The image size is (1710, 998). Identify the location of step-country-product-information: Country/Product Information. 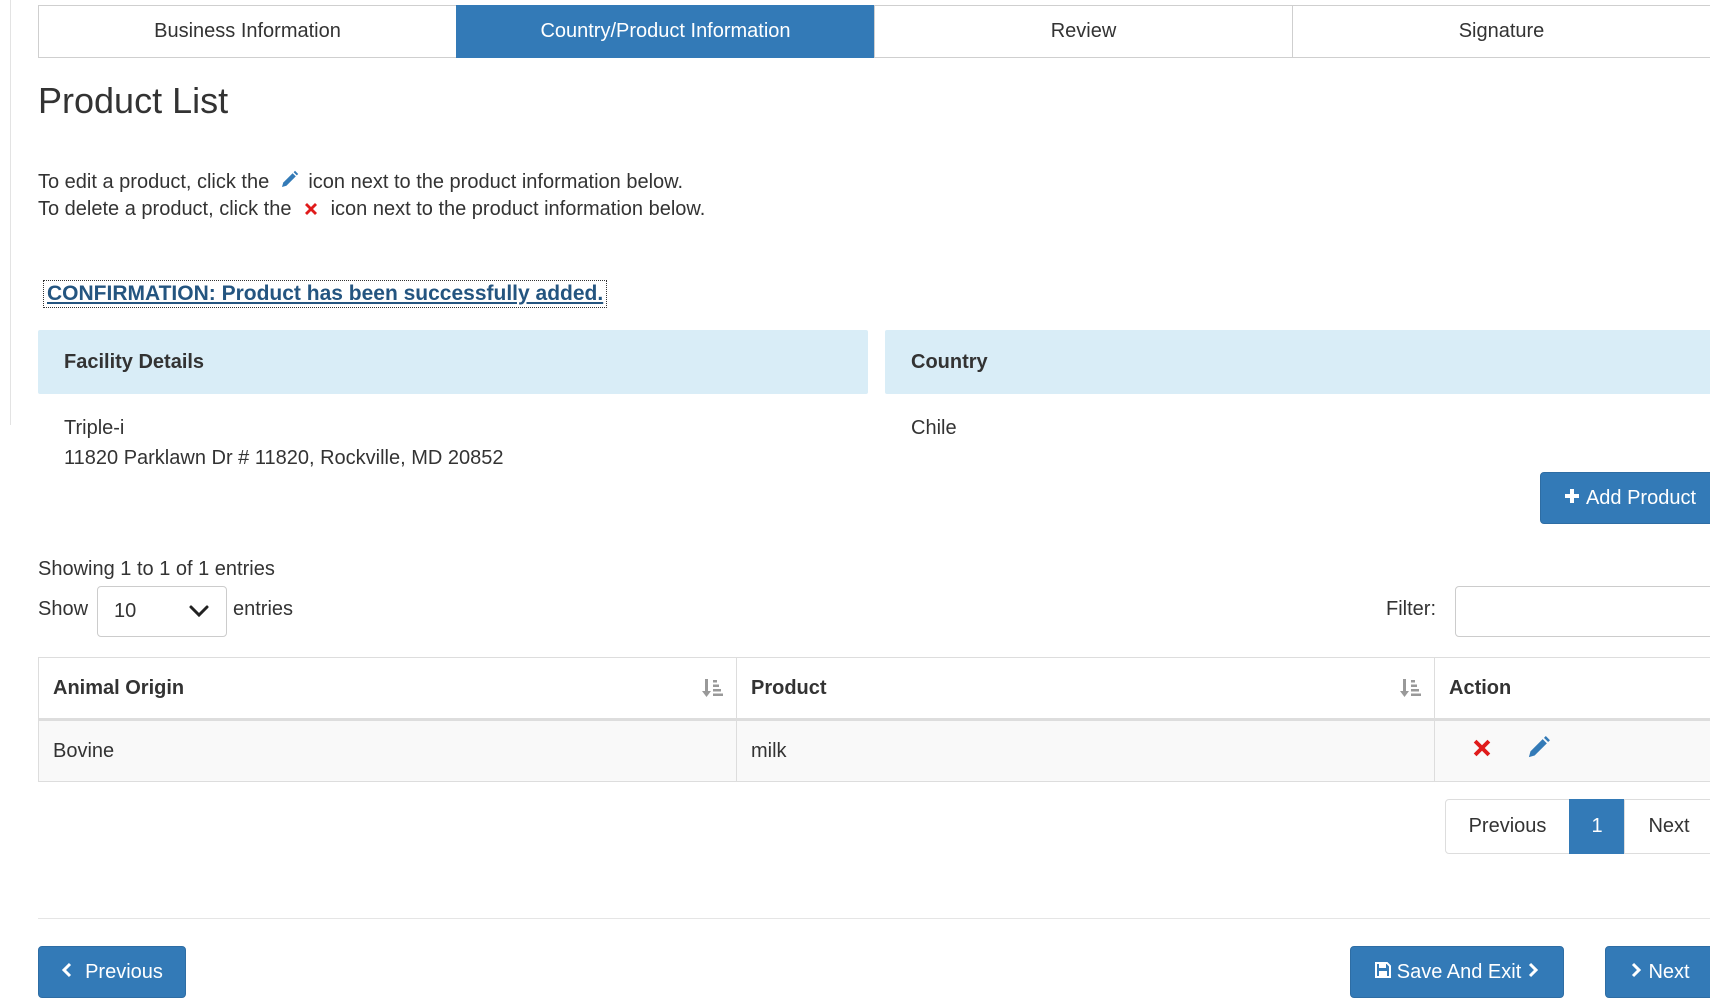
(665, 31).